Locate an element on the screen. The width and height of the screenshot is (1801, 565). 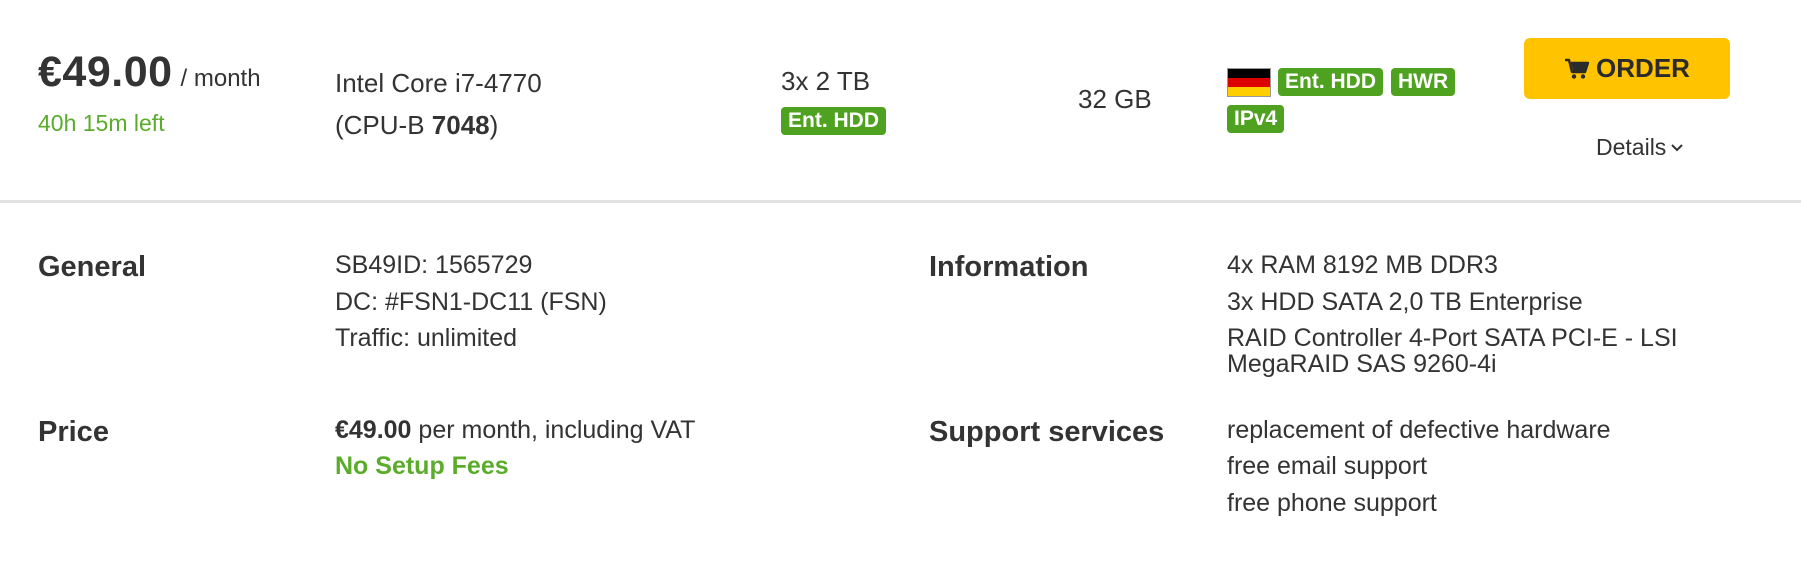
cpu-benchmark-value: 7048 is located at coordinates (460, 125).